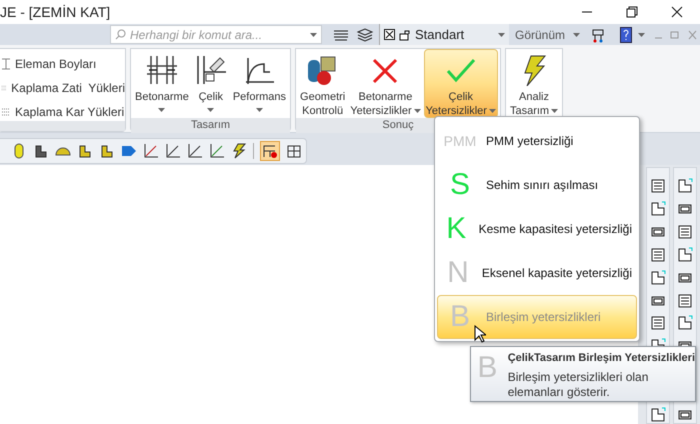  I want to click on tooltip-title: ÇelikTasarım Birleşim Yetersizlikleri, so click(601, 358).